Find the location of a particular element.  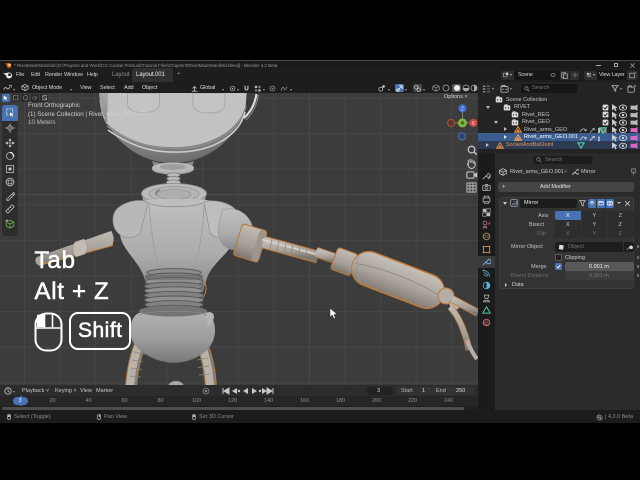

svg-text: X is located at coordinates (474, 124).